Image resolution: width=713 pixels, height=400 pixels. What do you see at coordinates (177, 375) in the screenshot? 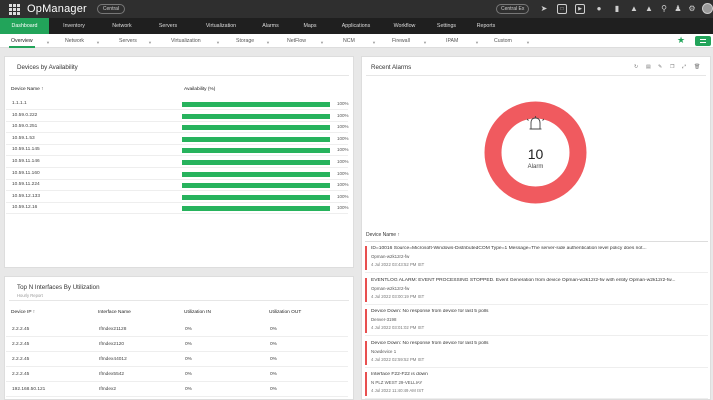
I see `table-row: 2.2.2.45 IfIndex5542 0% 0%` at bounding box center [177, 375].